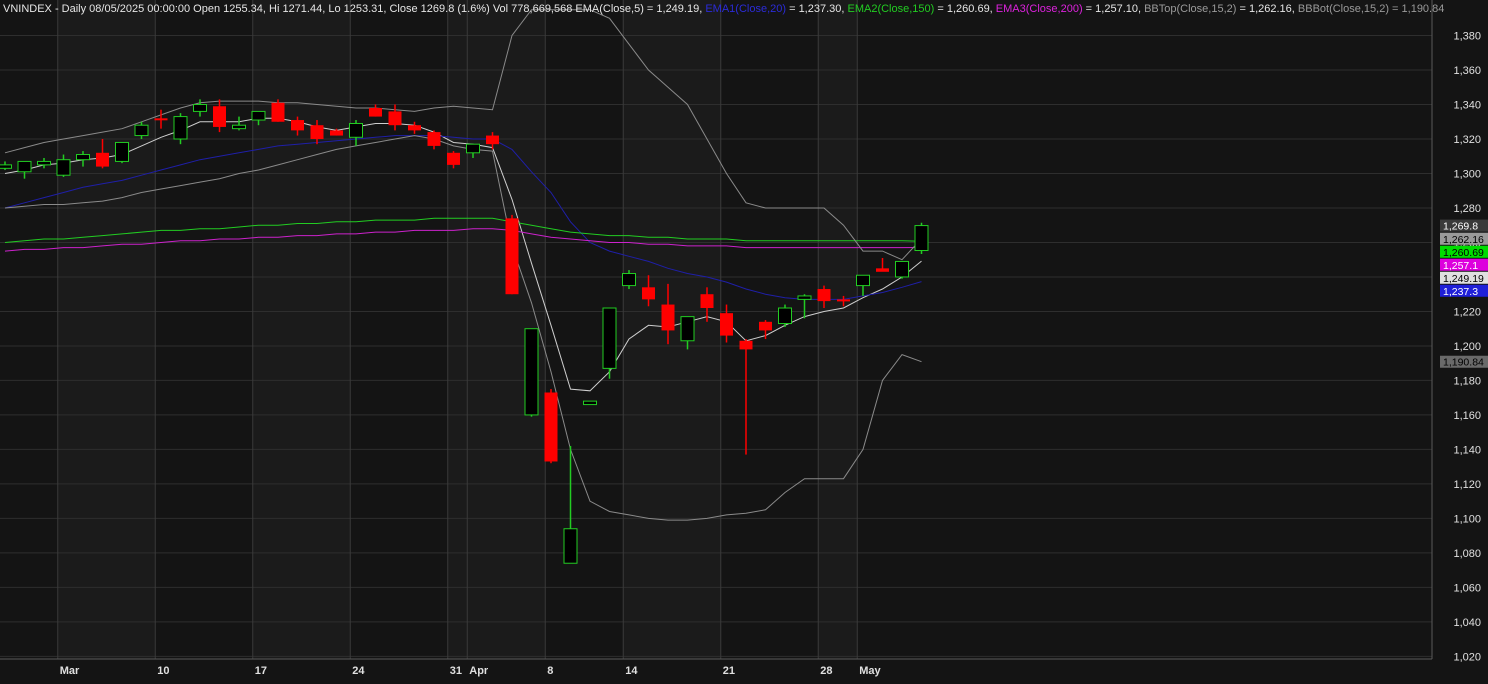 This screenshot has height=684, width=1488. What do you see at coordinates (1460, 292) in the screenshot?
I see `price-tag-label: 1,237.3` at bounding box center [1460, 292].